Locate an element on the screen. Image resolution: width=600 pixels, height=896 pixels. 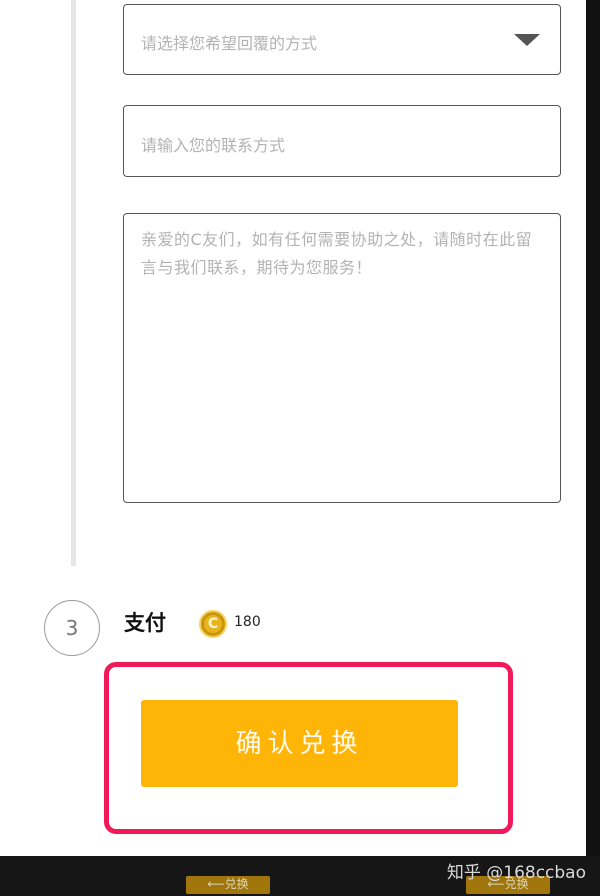
reply-method-placeholder: 请选择您希望回覆的方式 is located at coordinates (229, 43).